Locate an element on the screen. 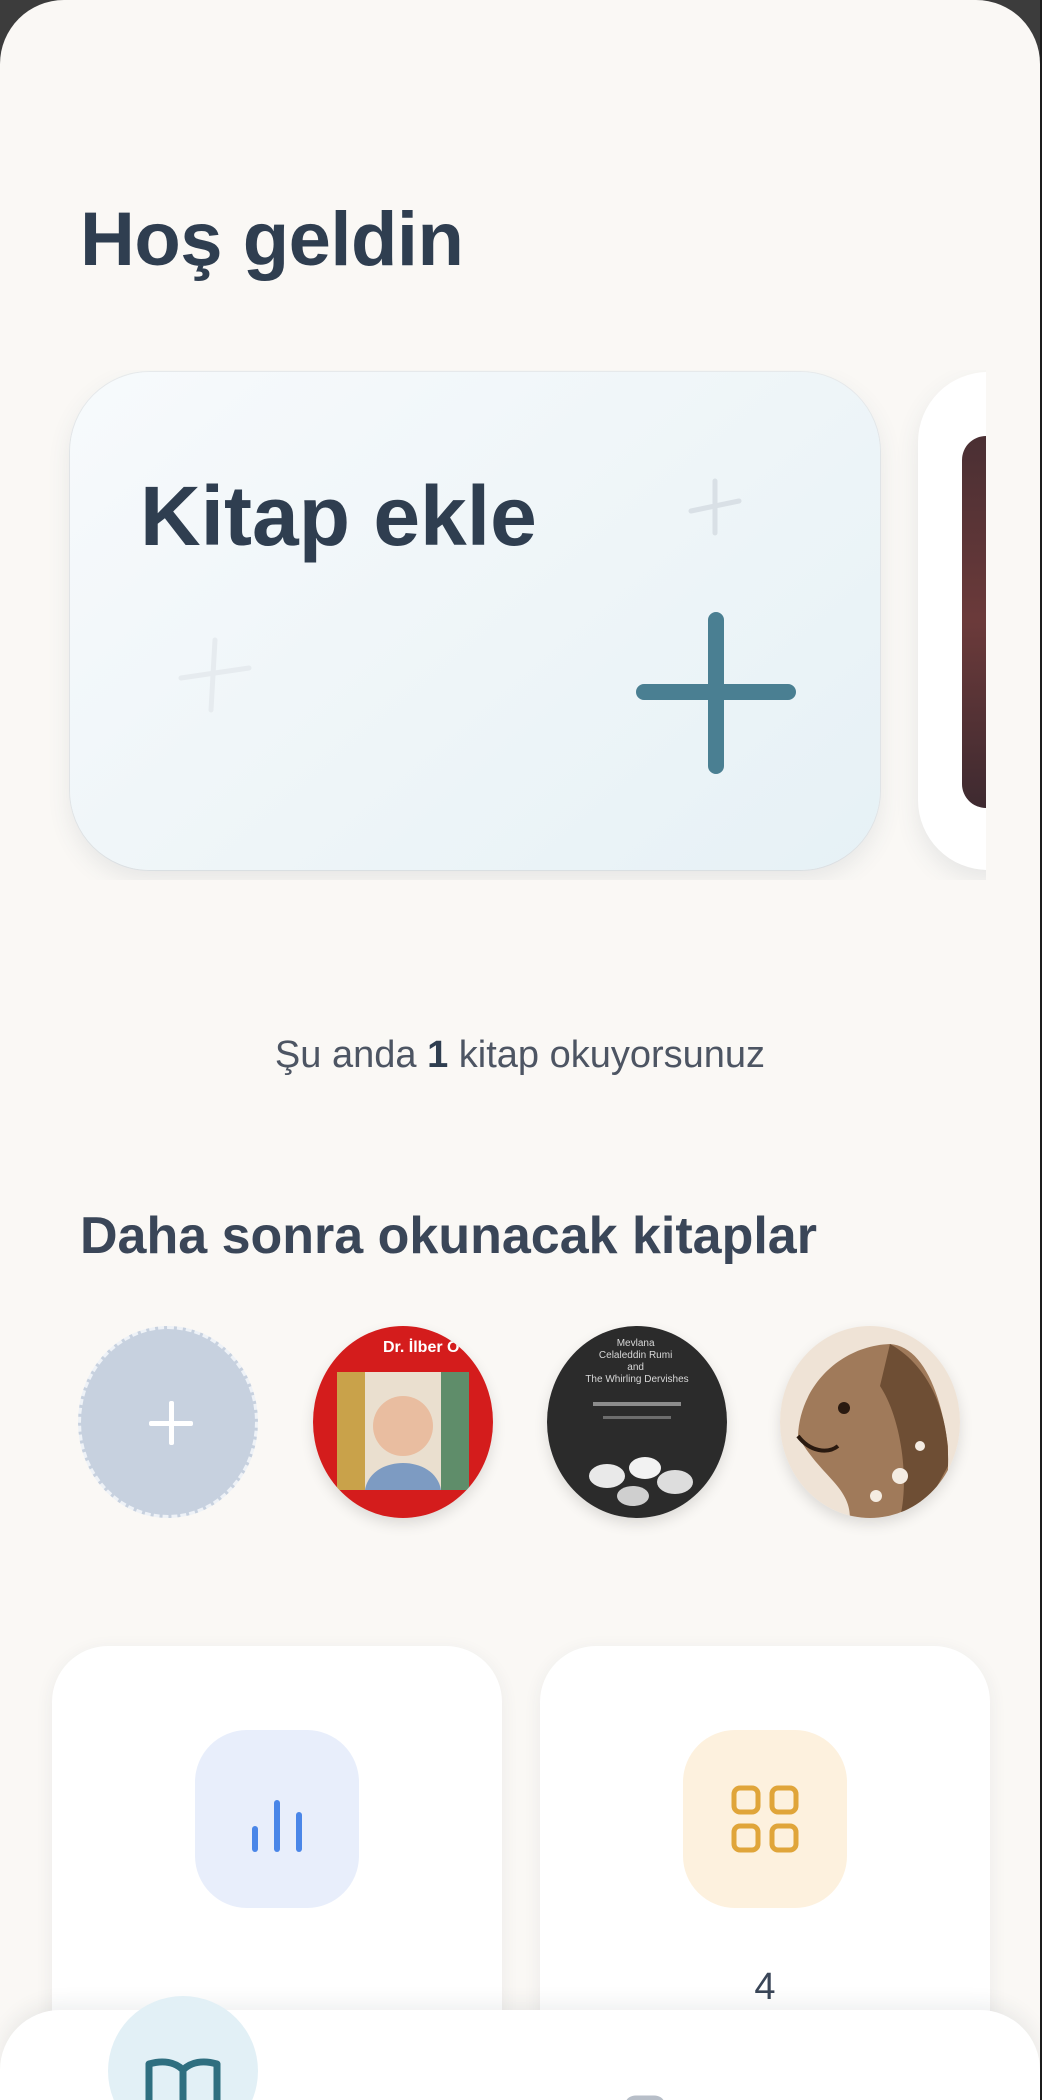 The image size is (1042, 2100). grid-icon is located at coordinates (765, 1819).